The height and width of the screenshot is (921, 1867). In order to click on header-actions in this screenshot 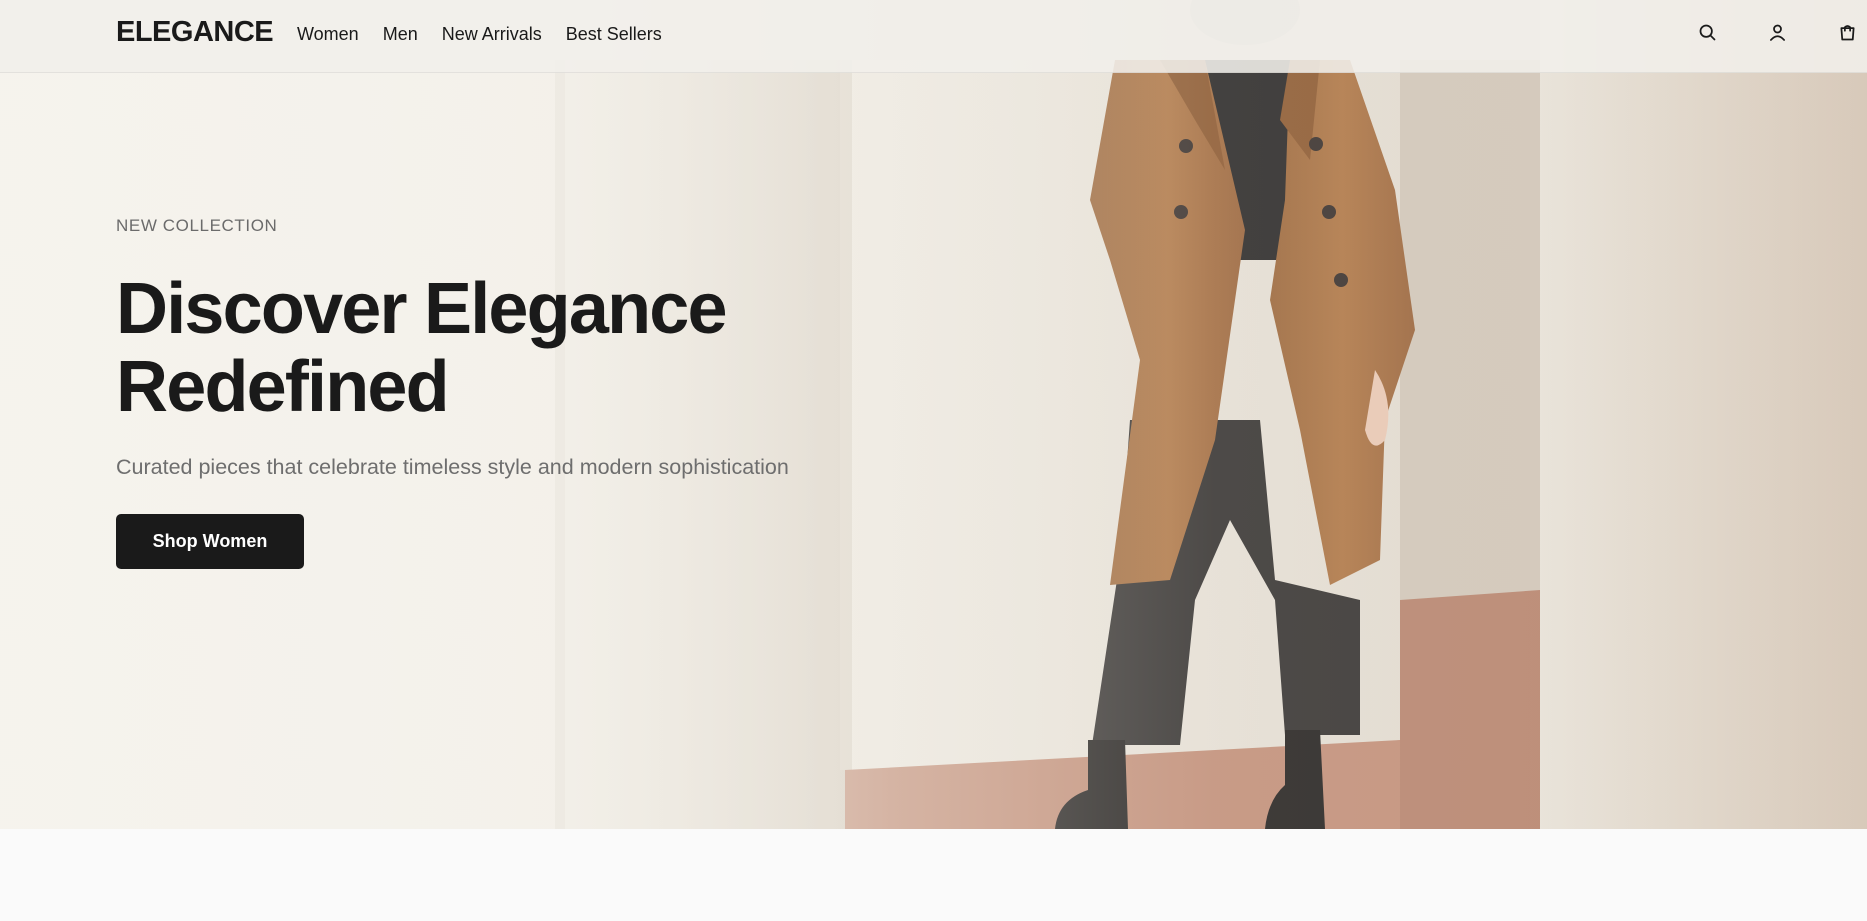, I will do `click(1757, 36)`.